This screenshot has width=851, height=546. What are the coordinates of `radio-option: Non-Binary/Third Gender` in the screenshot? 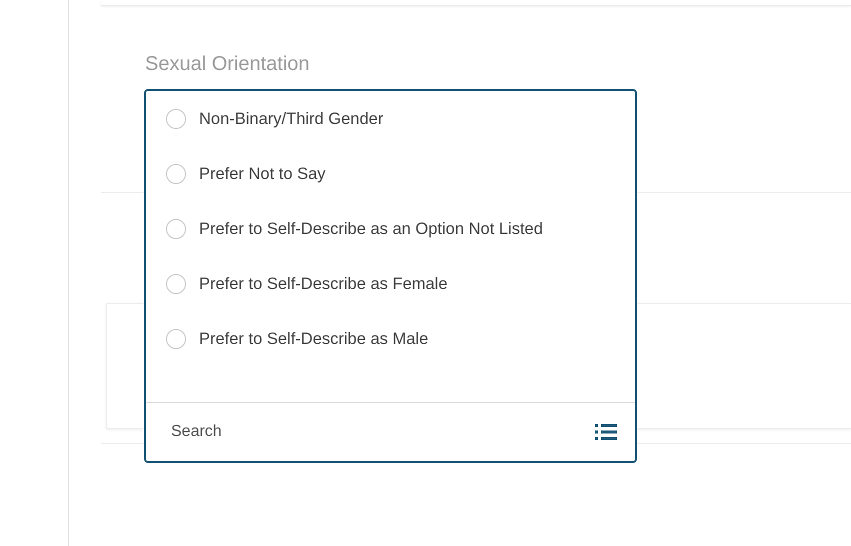 It's located at (400, 128).